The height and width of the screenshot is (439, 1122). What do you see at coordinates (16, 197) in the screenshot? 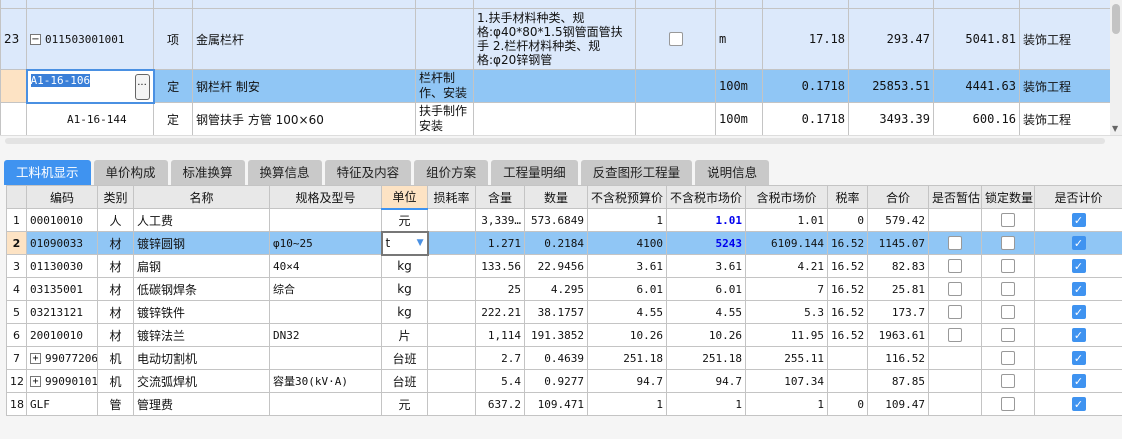
I see `column-header` at bounding box center [16, 197].